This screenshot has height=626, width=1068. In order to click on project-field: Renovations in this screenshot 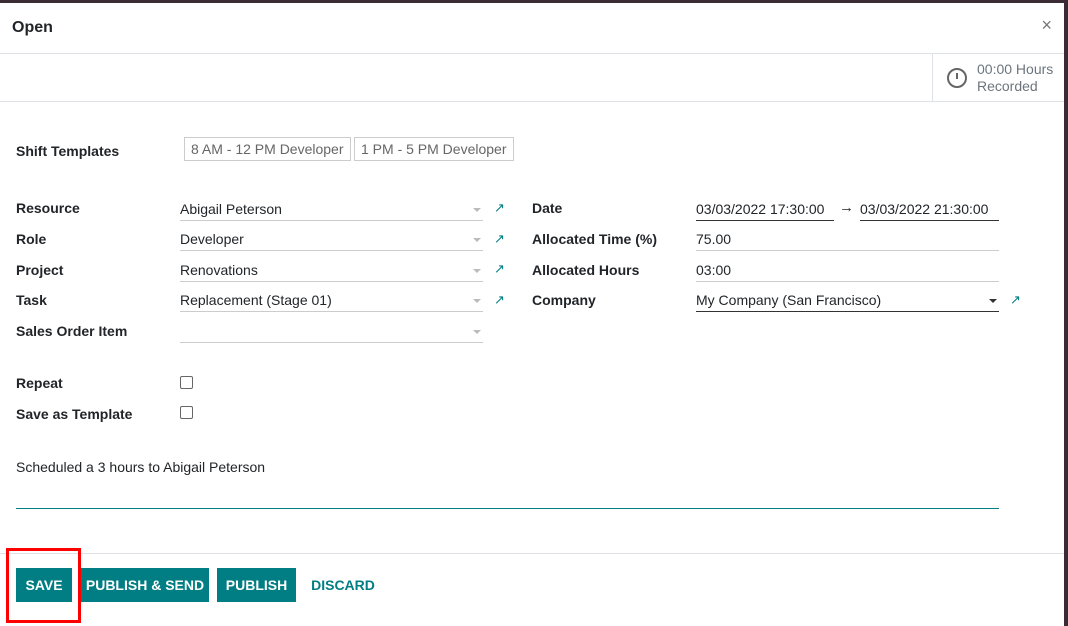, I will do `click(331, 271)`.